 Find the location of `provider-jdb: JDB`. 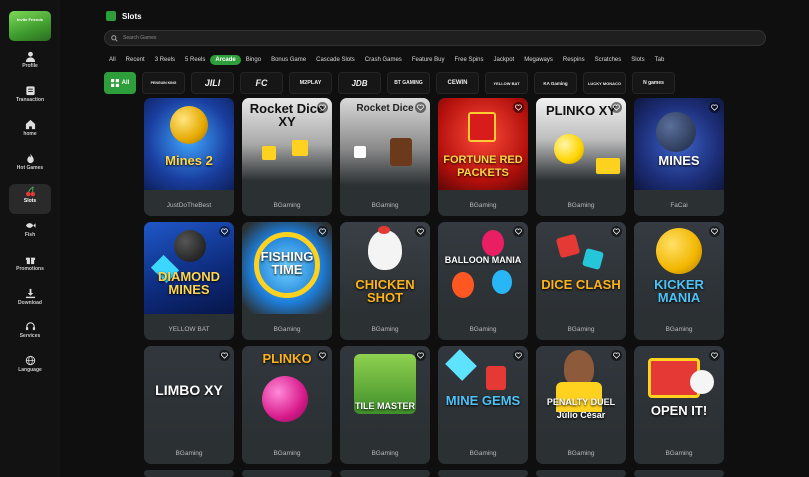

provider-jdb: JDB is located at coordinates (359, 83).